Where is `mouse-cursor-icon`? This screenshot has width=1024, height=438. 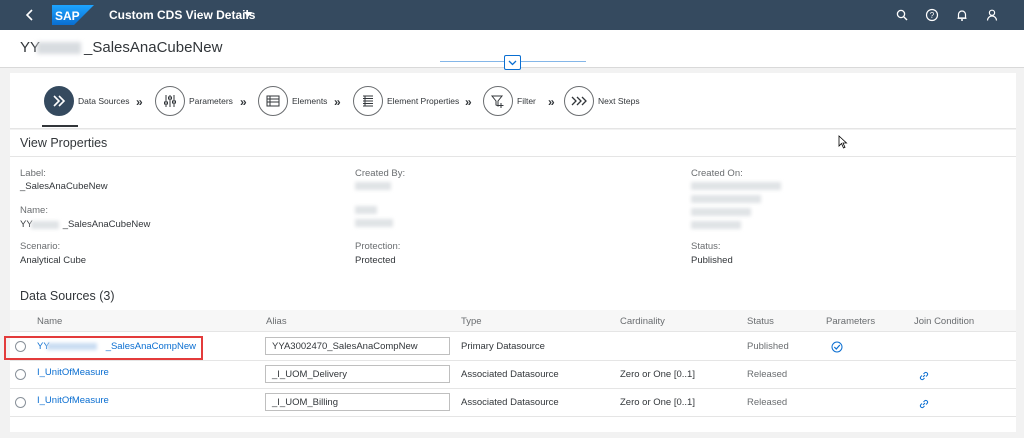 mouse-cursor-icon is located at coordinates (843, 142).